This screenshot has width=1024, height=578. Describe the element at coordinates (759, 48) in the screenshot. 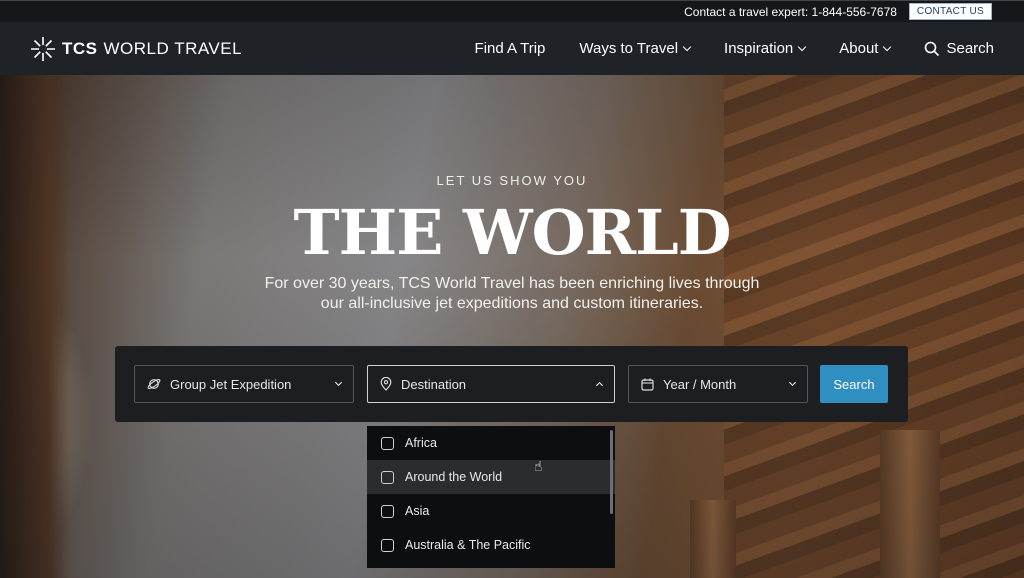

I see `nav-item-label: Inspiration` at that location.